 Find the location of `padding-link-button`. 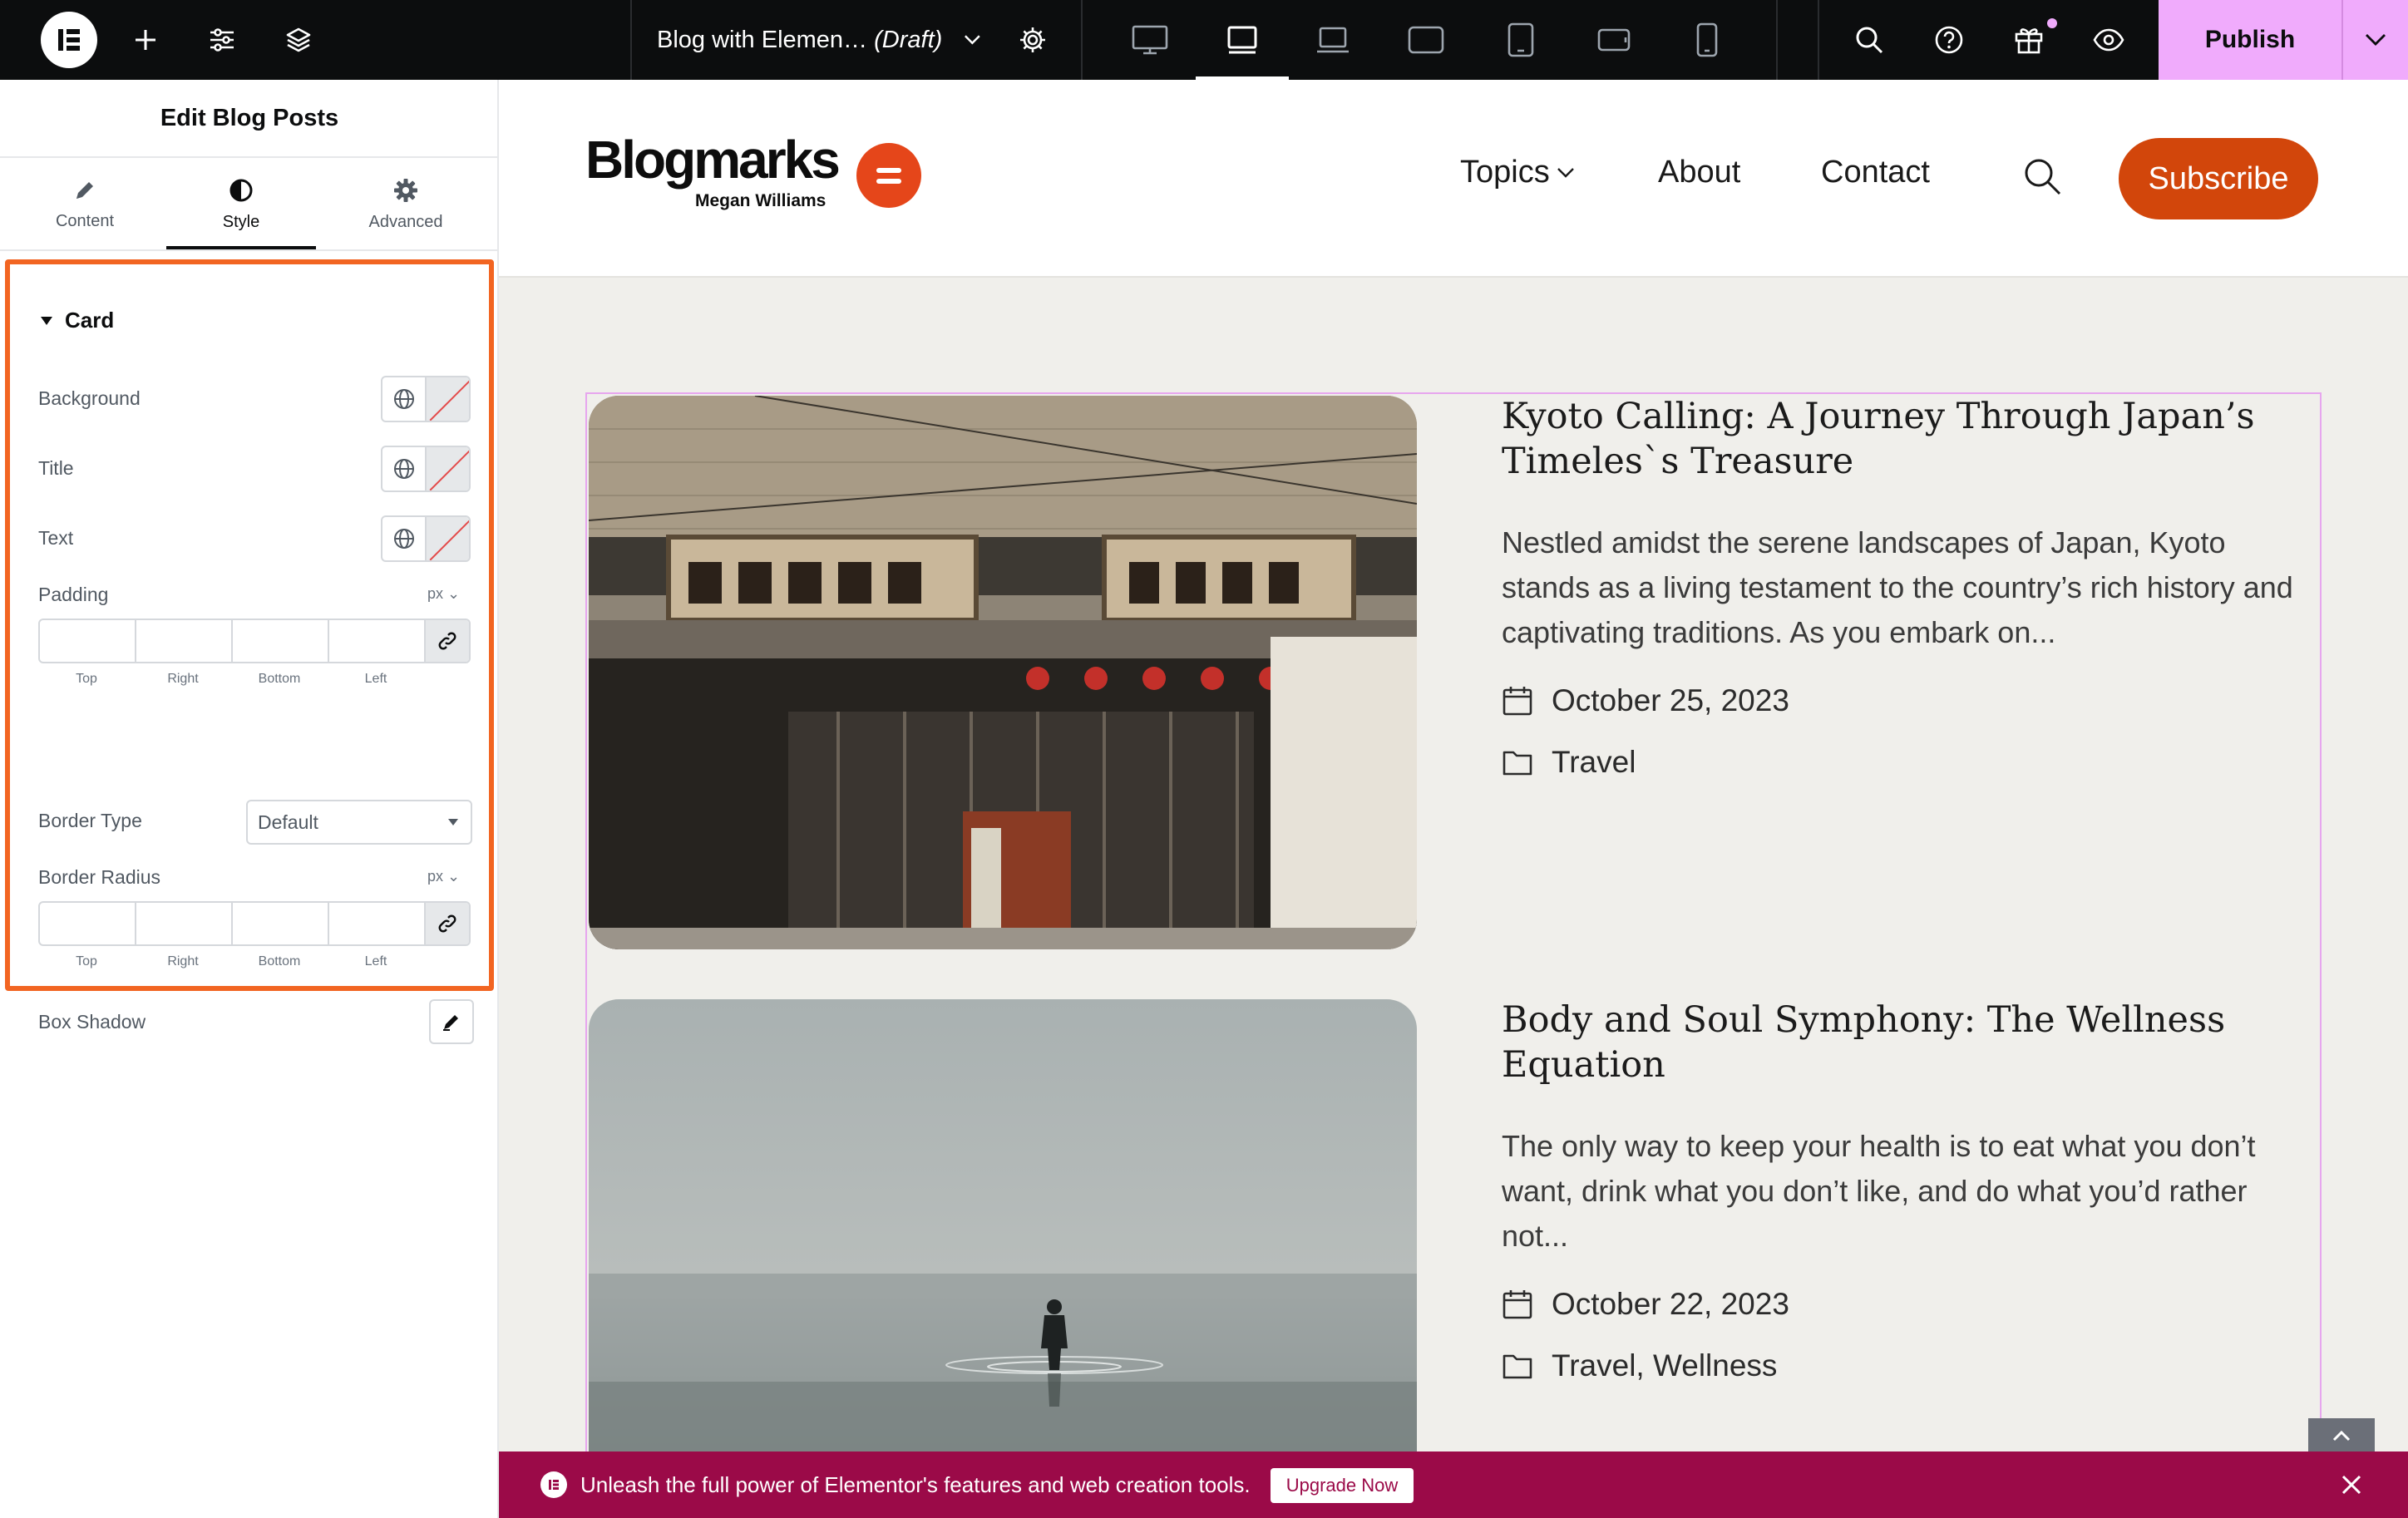

padding-link-button is located at coordinates (448, 641).